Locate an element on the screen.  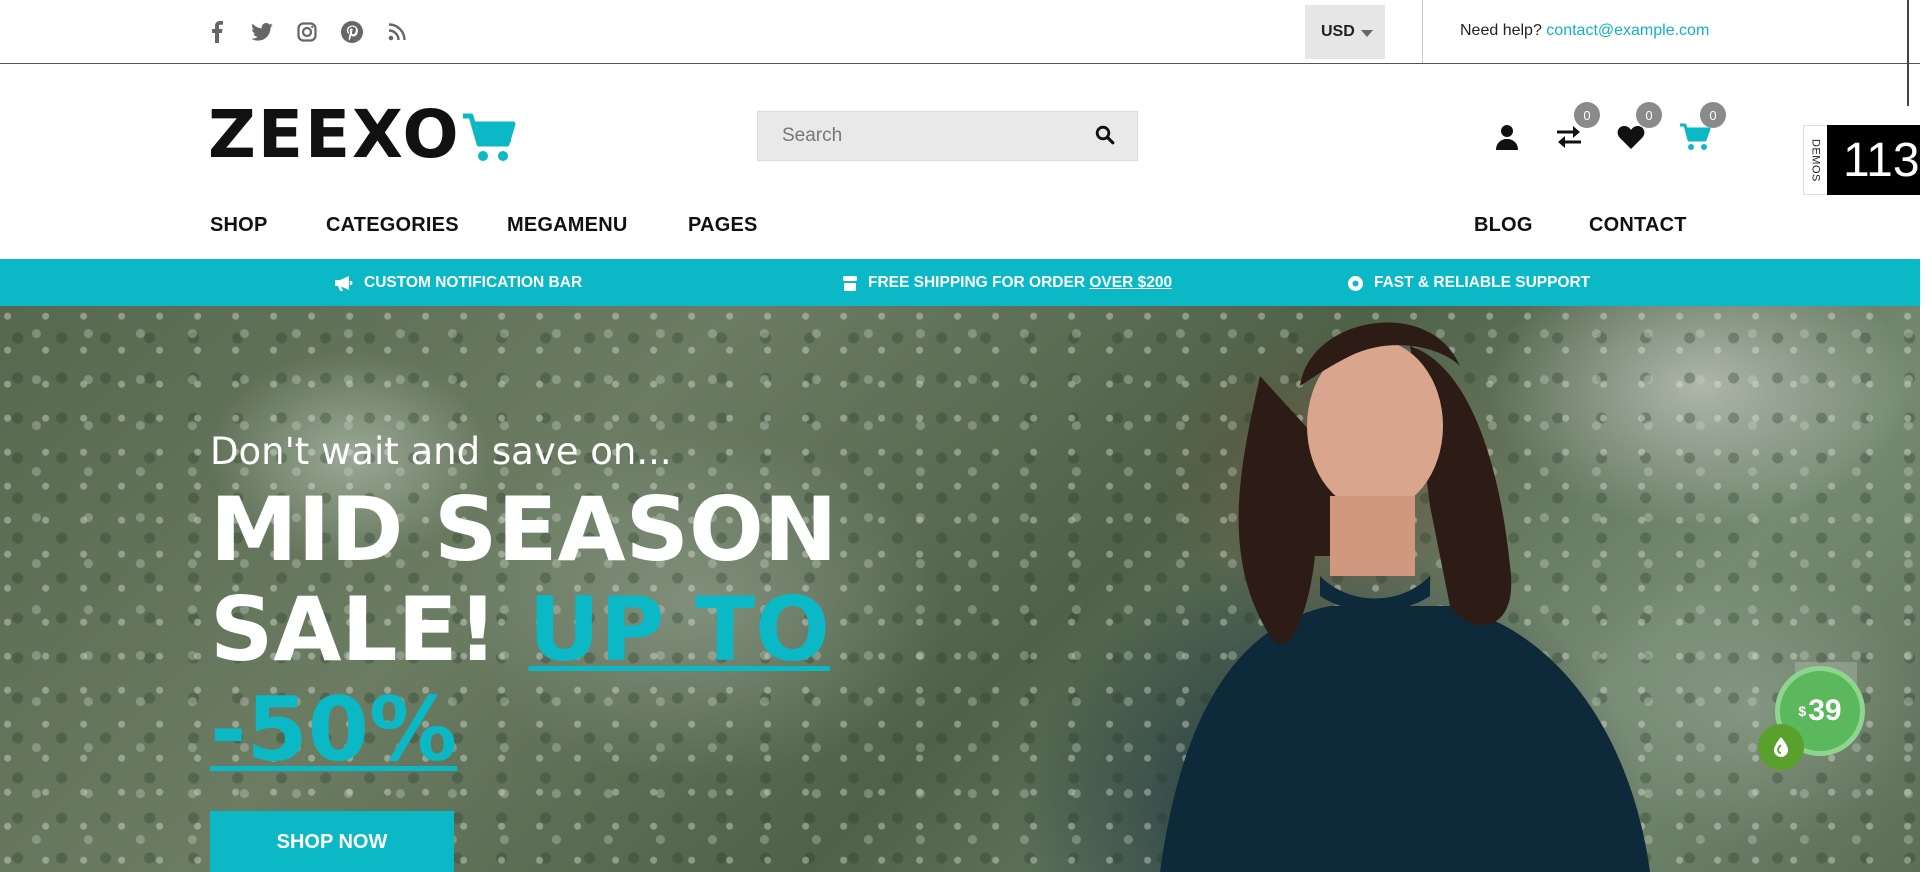
demos-tab-label: DEMOS is located at coordinates (1815, 160).